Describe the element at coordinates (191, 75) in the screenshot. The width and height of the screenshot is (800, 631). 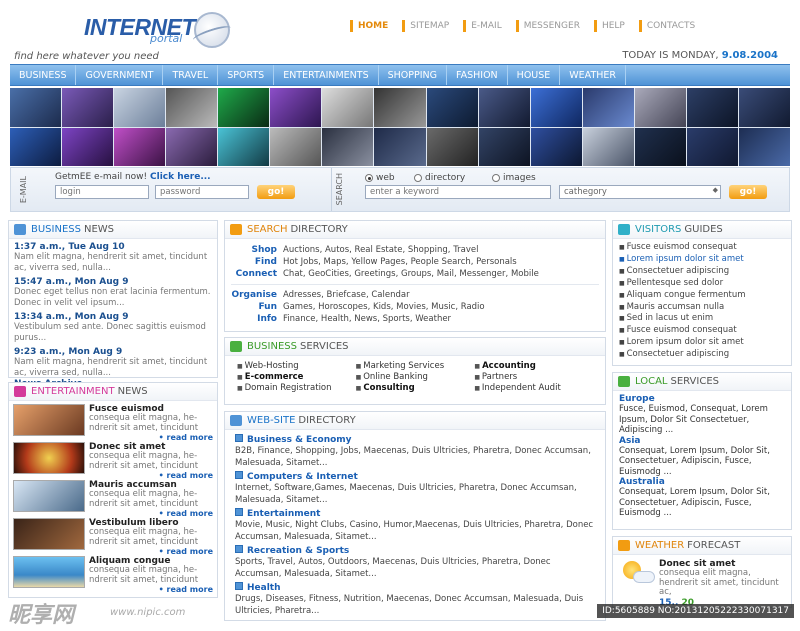
I see `nav-travel: TRAVEL` at that location.